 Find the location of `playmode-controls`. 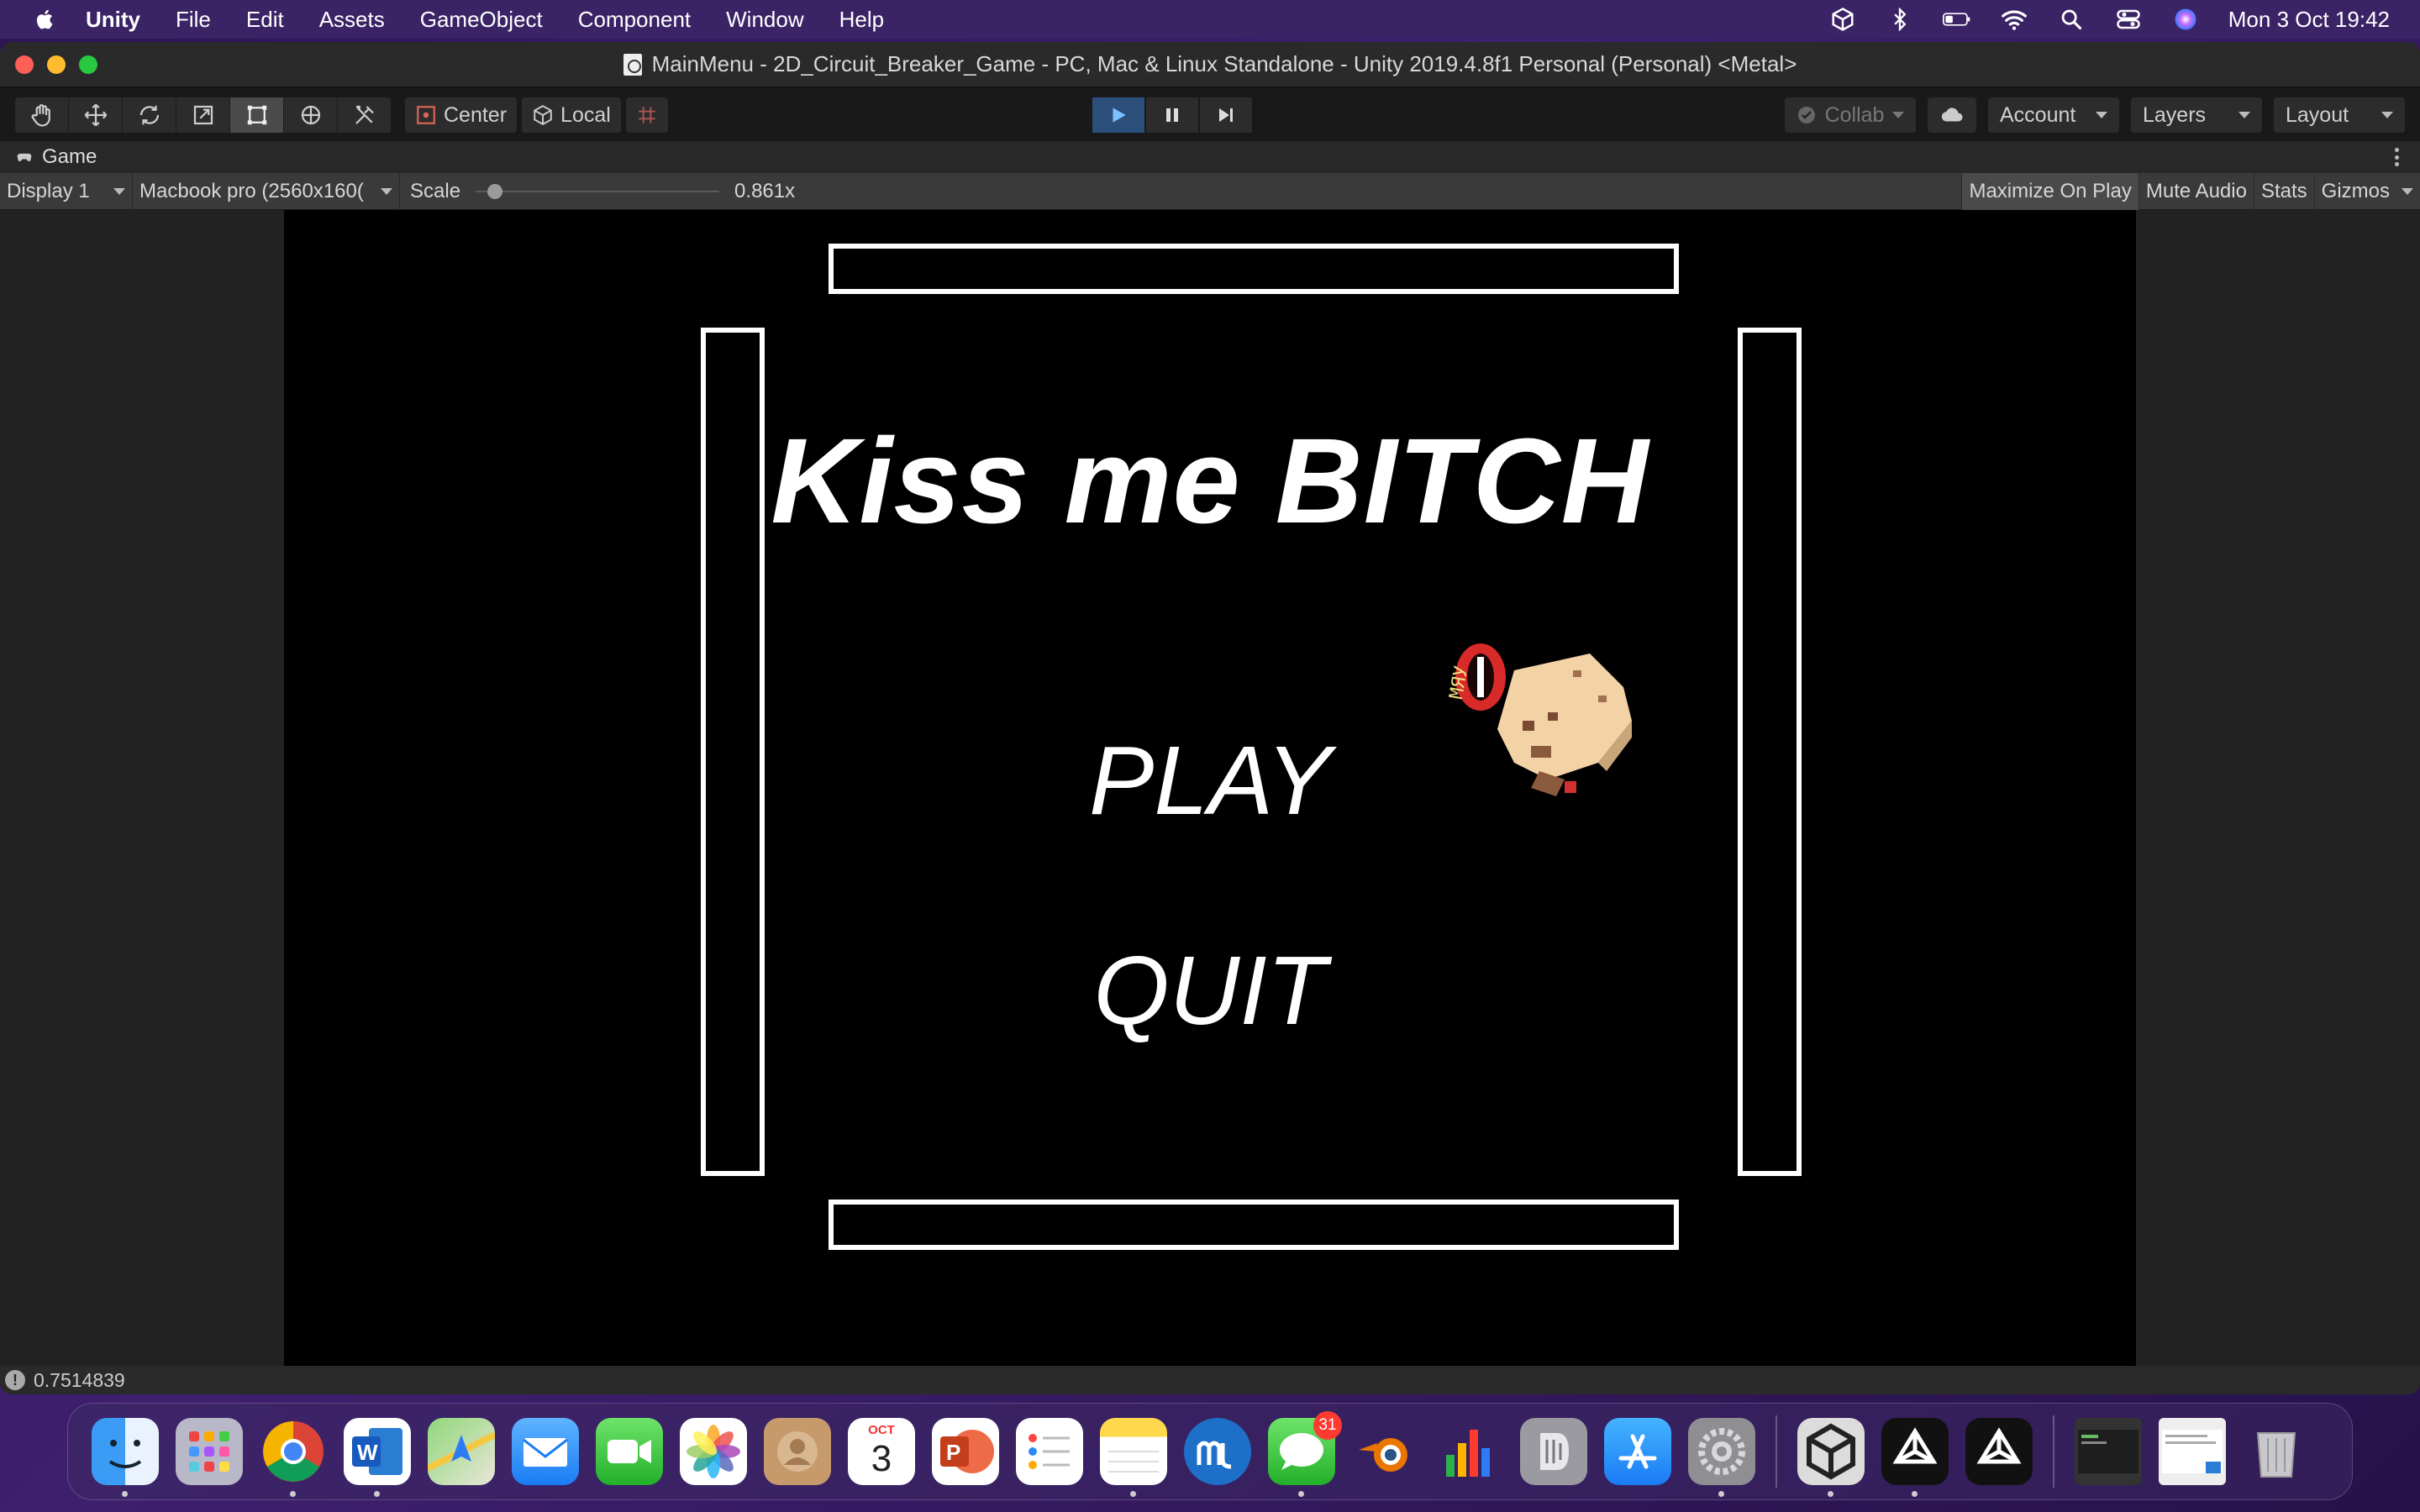

playmode-controls is located at coordinates (1172, 115).